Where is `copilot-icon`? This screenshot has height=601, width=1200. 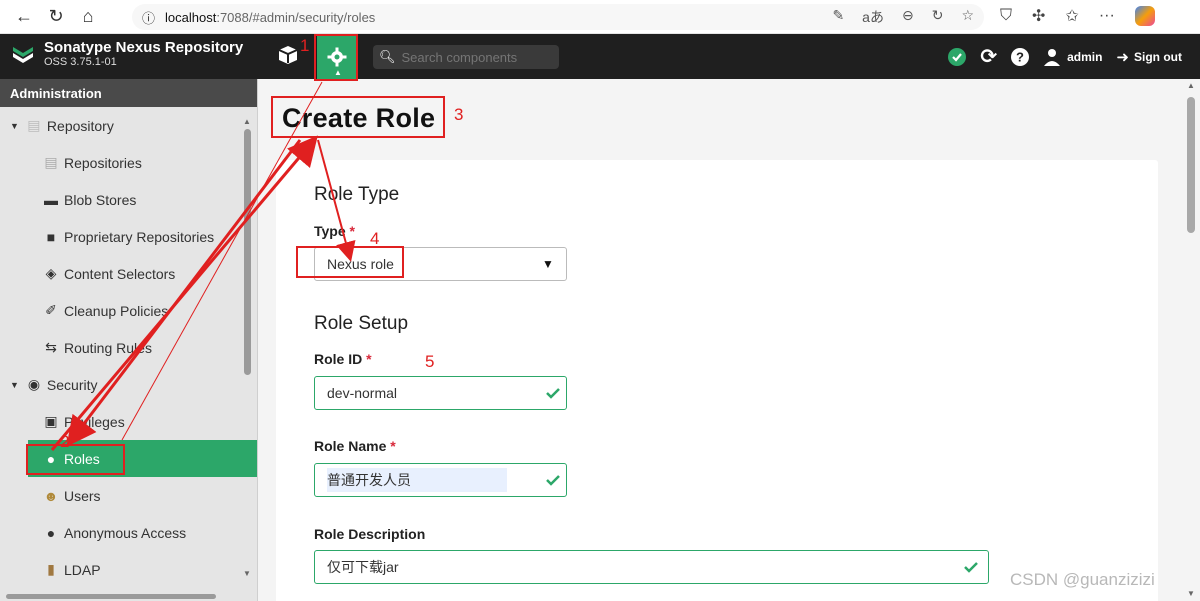
copilot-icon is located at coordinates (1144, 16).